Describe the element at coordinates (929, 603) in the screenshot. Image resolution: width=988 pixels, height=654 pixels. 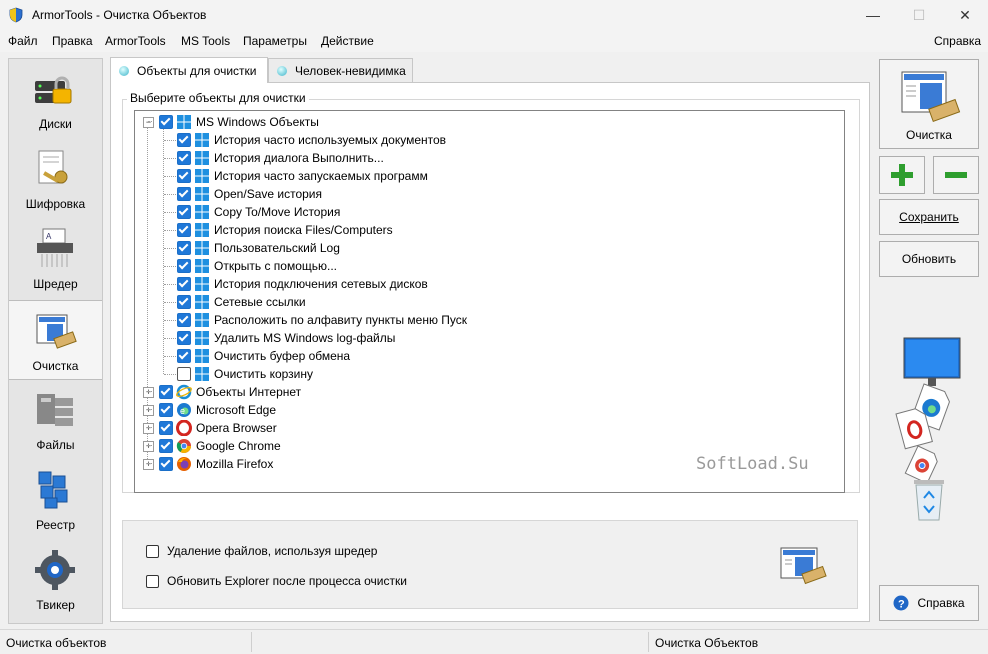
I see `help-button: ? Справка` at that location.